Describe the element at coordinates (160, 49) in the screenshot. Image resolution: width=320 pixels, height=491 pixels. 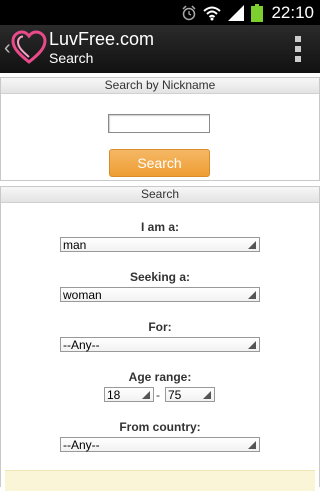
I see `action-bar: ‹ LuvFree.com Search` at that location.